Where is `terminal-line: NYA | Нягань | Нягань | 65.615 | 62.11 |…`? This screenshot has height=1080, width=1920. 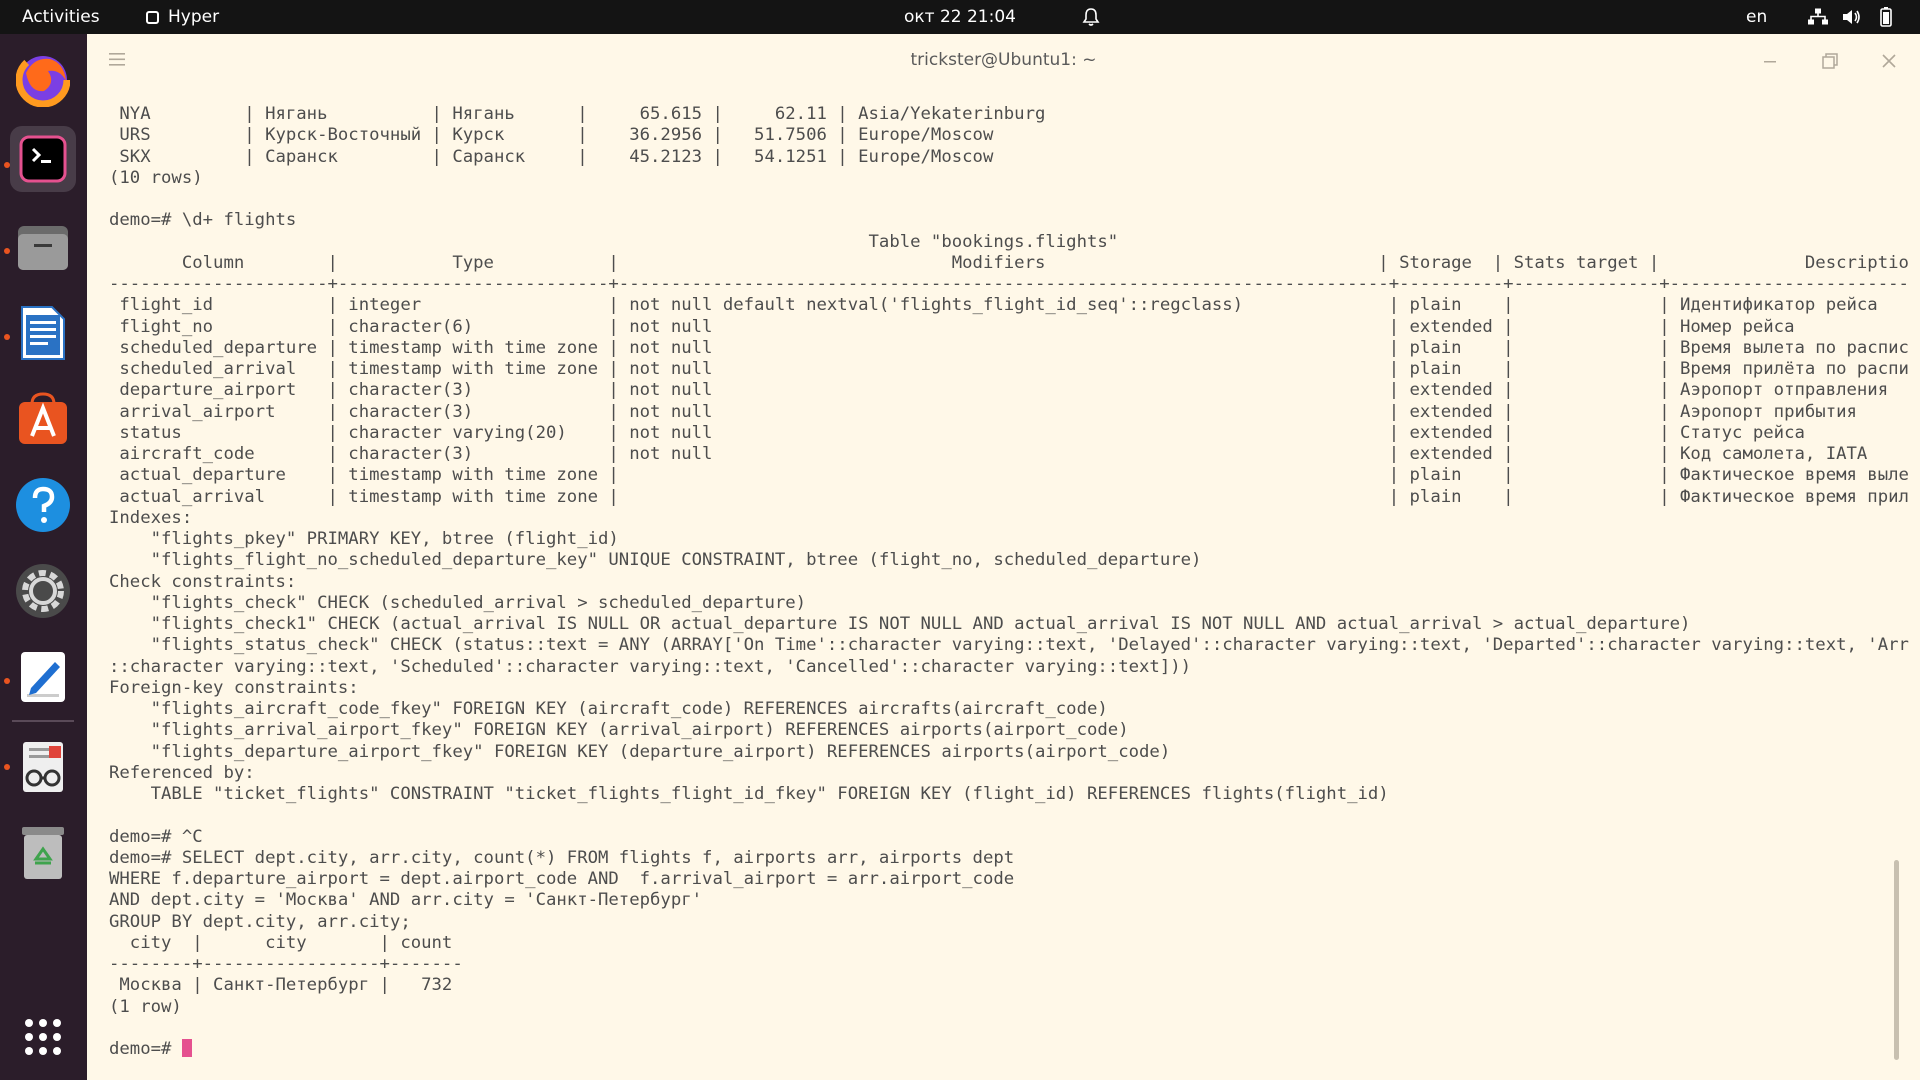 terminal-line: NYA | Нягань | Нягань | 65.615 | 62.11 |… is located at coordinates (577, 114).